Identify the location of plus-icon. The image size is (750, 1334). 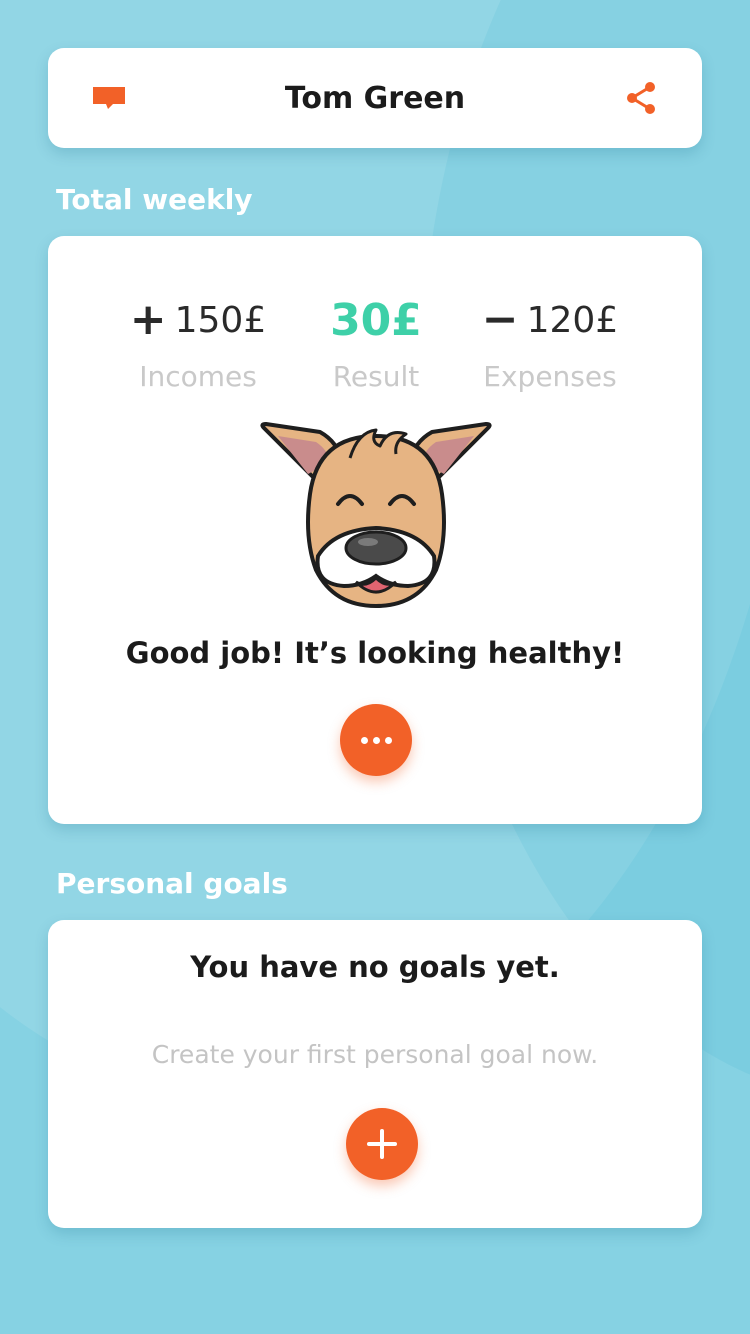
(382, 1144).